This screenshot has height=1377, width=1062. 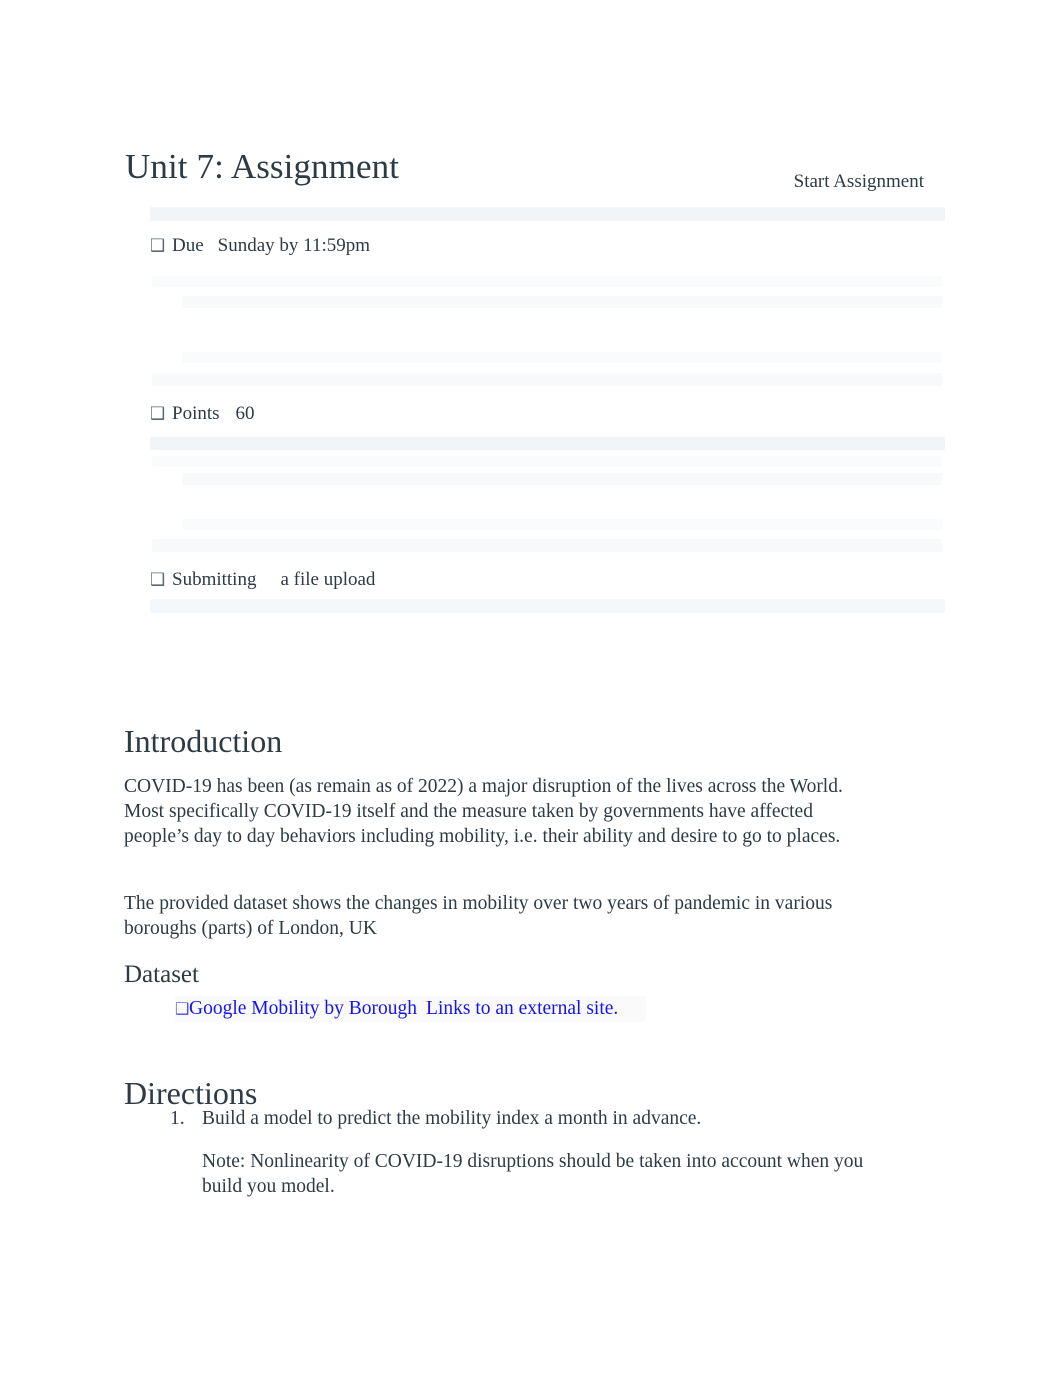 What do you see at coordinates (303, 1008) in the screenshot?
I see `google-mobility-by-borough-link: Google Mobility by Borough` at bounding box center [303, 1008].